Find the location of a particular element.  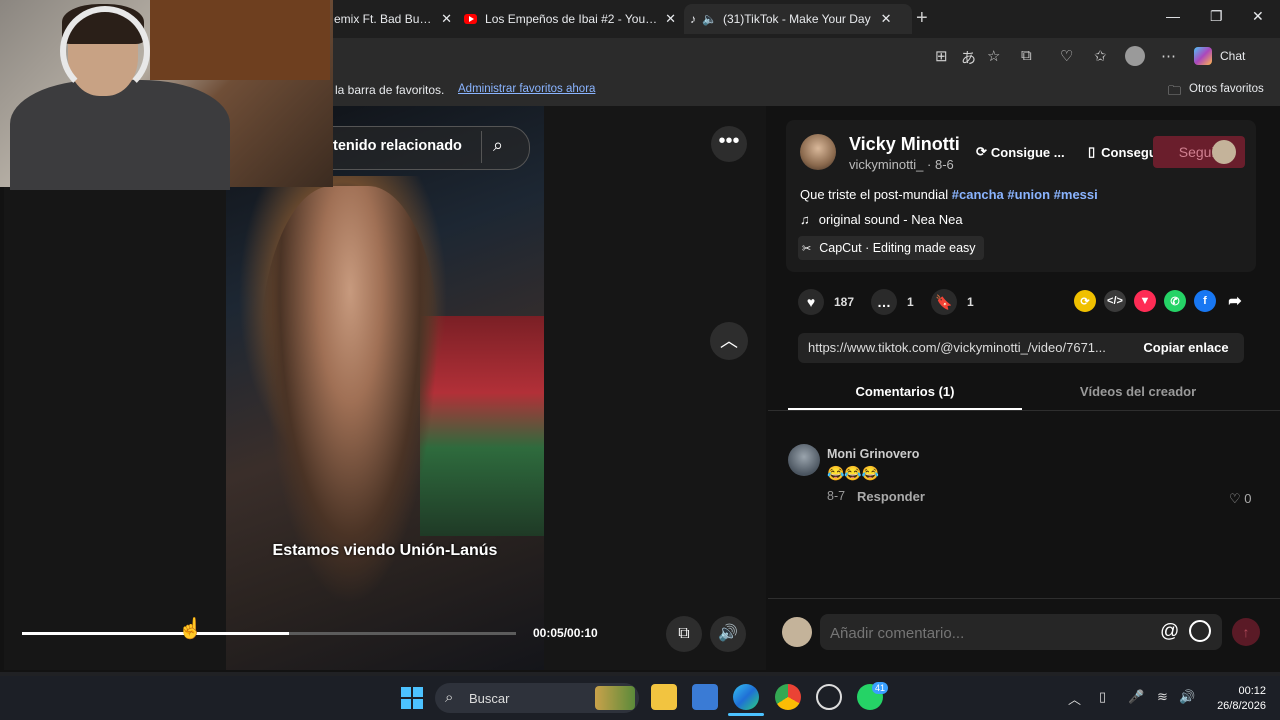

send-icon: ▼ is located at coordinates (1145, 301).